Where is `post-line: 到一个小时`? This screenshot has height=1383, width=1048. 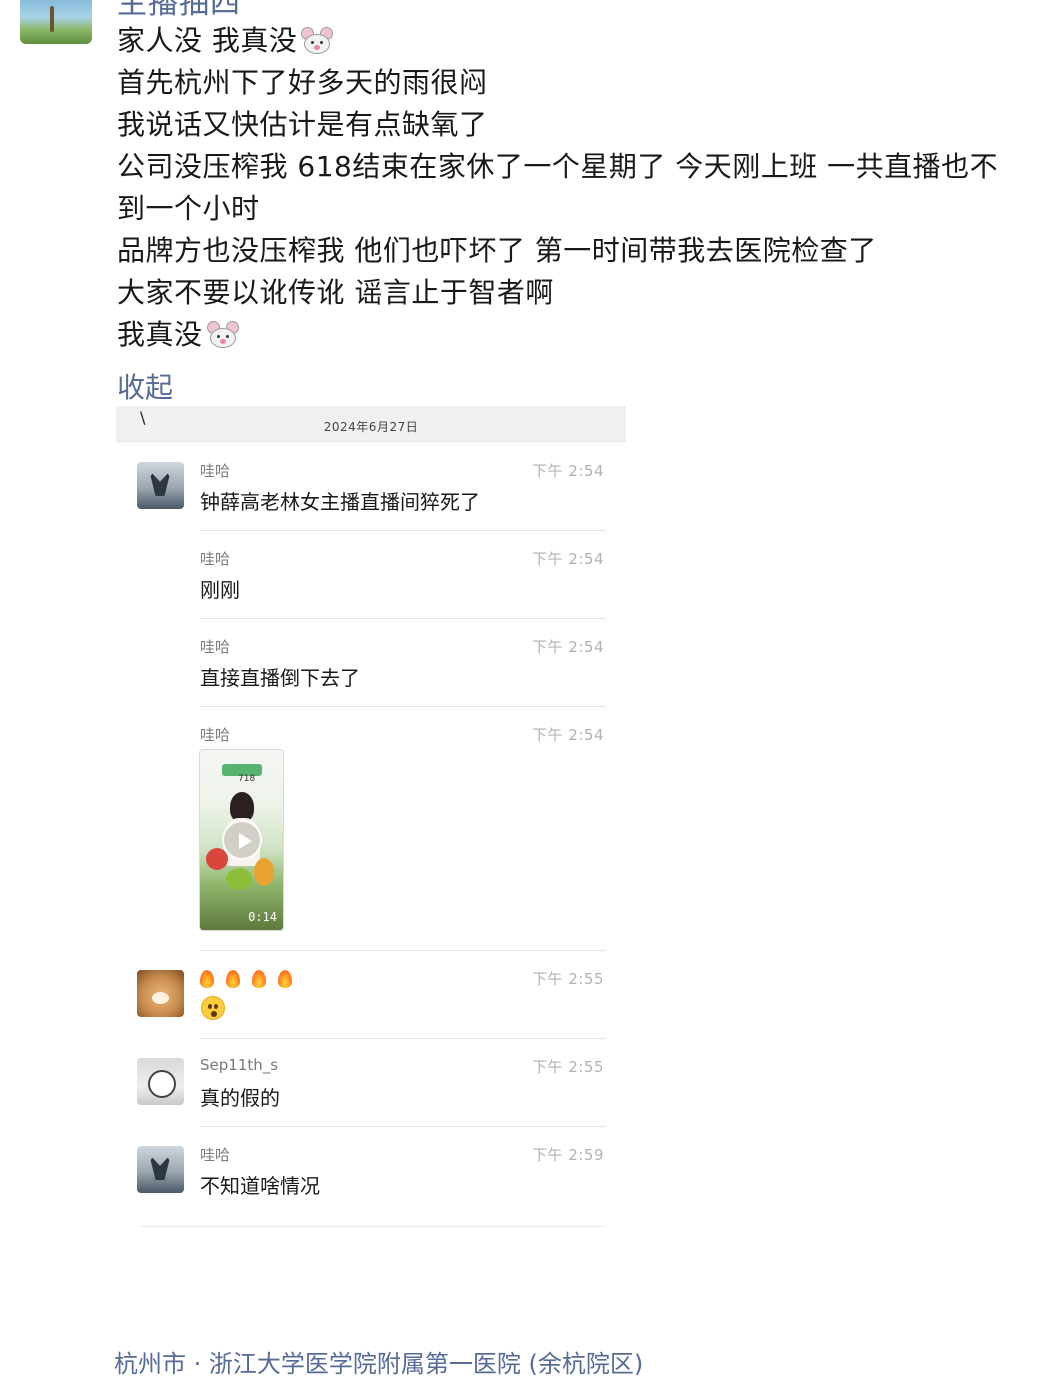 post-line: 到一个小时 is located at coordinates (188, 208).